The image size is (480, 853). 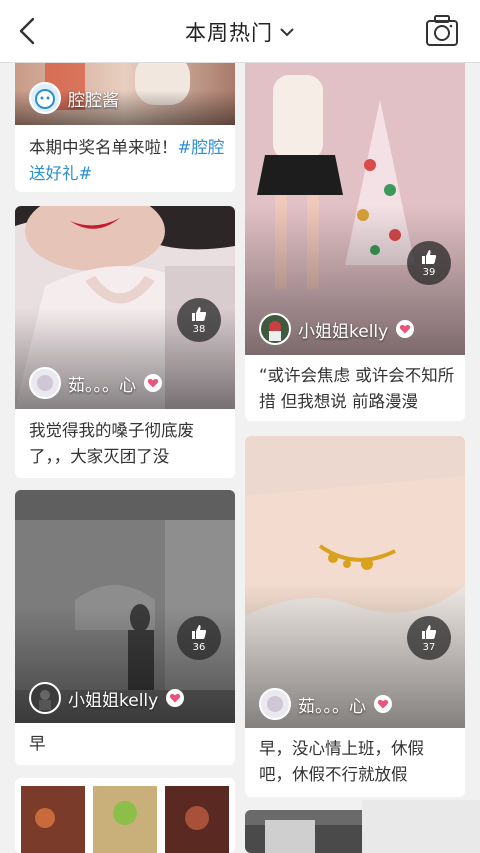 I want to click on post-caption: 早，没心情上班，休假吧，休假不行就放假, so click(x=341, y=761).